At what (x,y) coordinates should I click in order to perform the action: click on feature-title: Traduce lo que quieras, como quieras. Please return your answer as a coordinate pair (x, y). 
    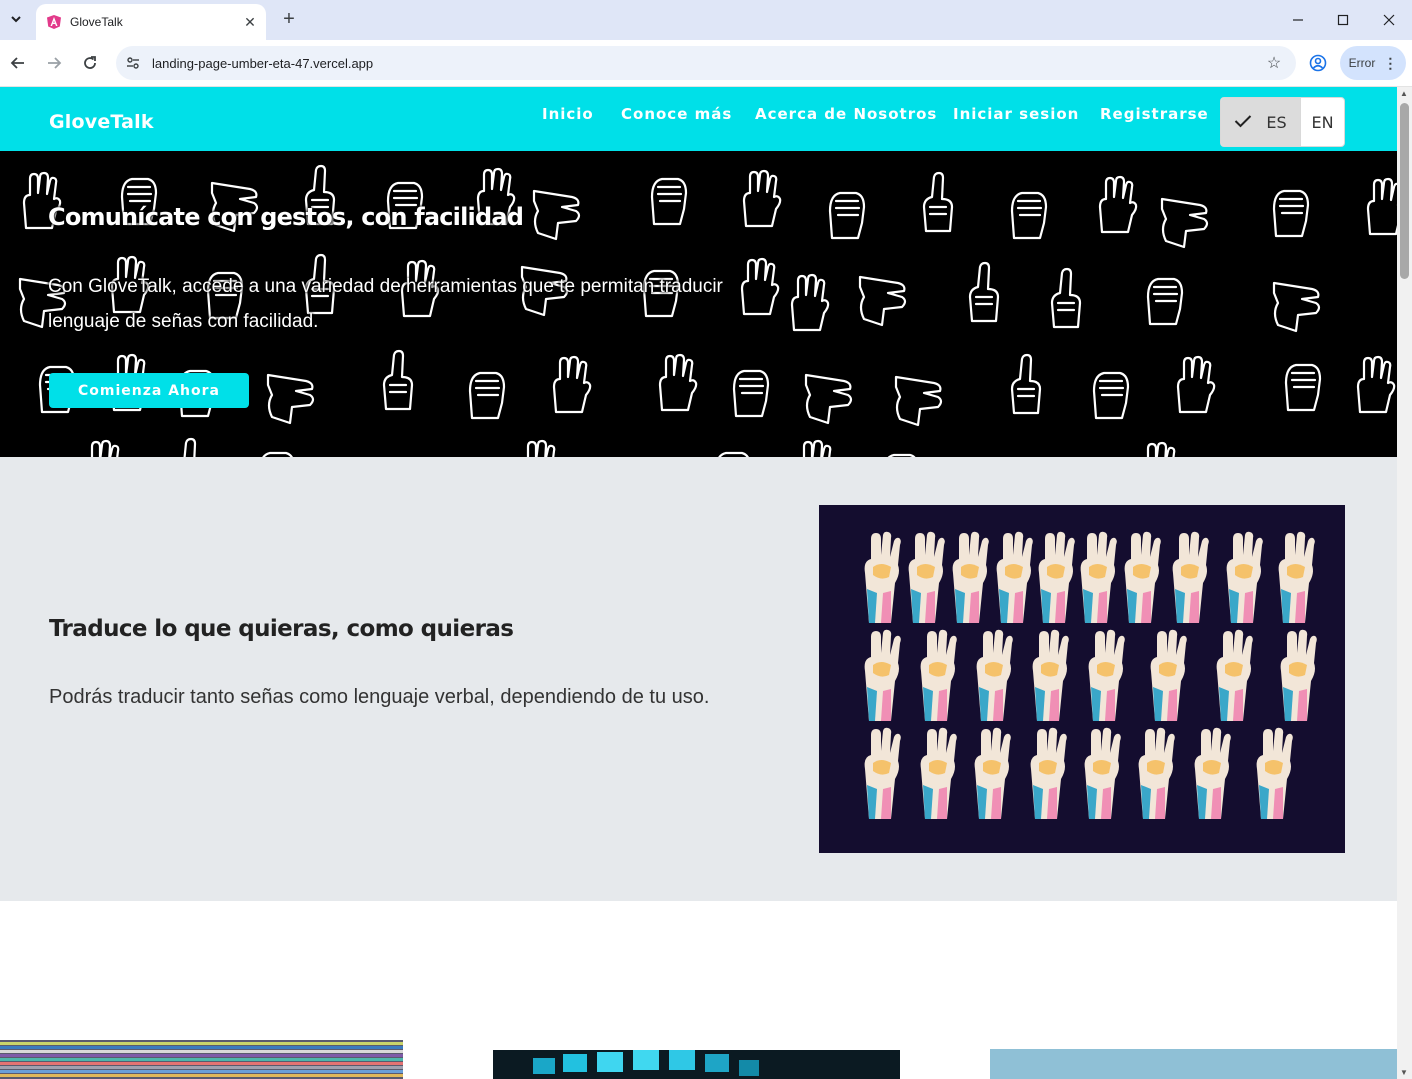
    Looking at the image, I should click on (281, 629).